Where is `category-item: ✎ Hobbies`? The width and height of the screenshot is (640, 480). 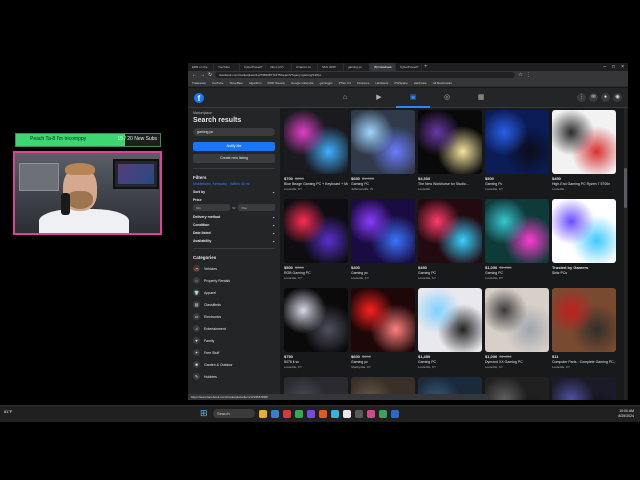 category-item: ✎ Hobbies is located at coordinates (234, 376).